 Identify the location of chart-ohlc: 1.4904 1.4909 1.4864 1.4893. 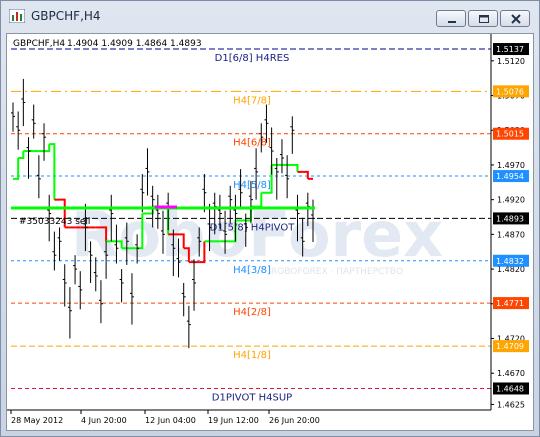
(134, 44).